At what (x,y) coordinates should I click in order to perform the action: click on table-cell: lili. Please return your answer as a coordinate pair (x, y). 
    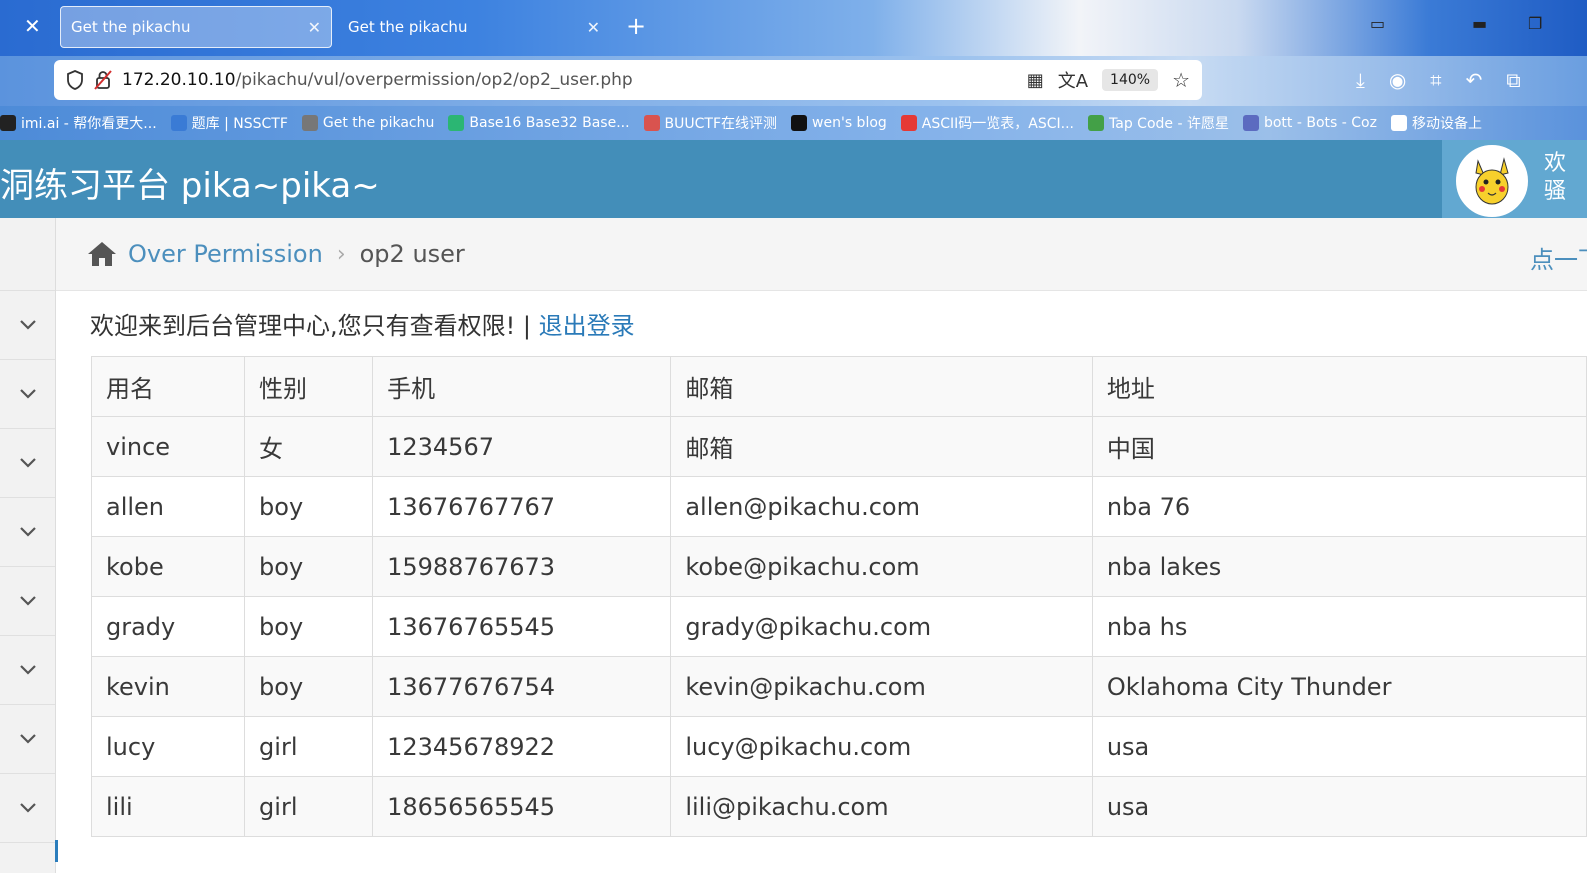
    Looking at the image, I should click on (168, 806).